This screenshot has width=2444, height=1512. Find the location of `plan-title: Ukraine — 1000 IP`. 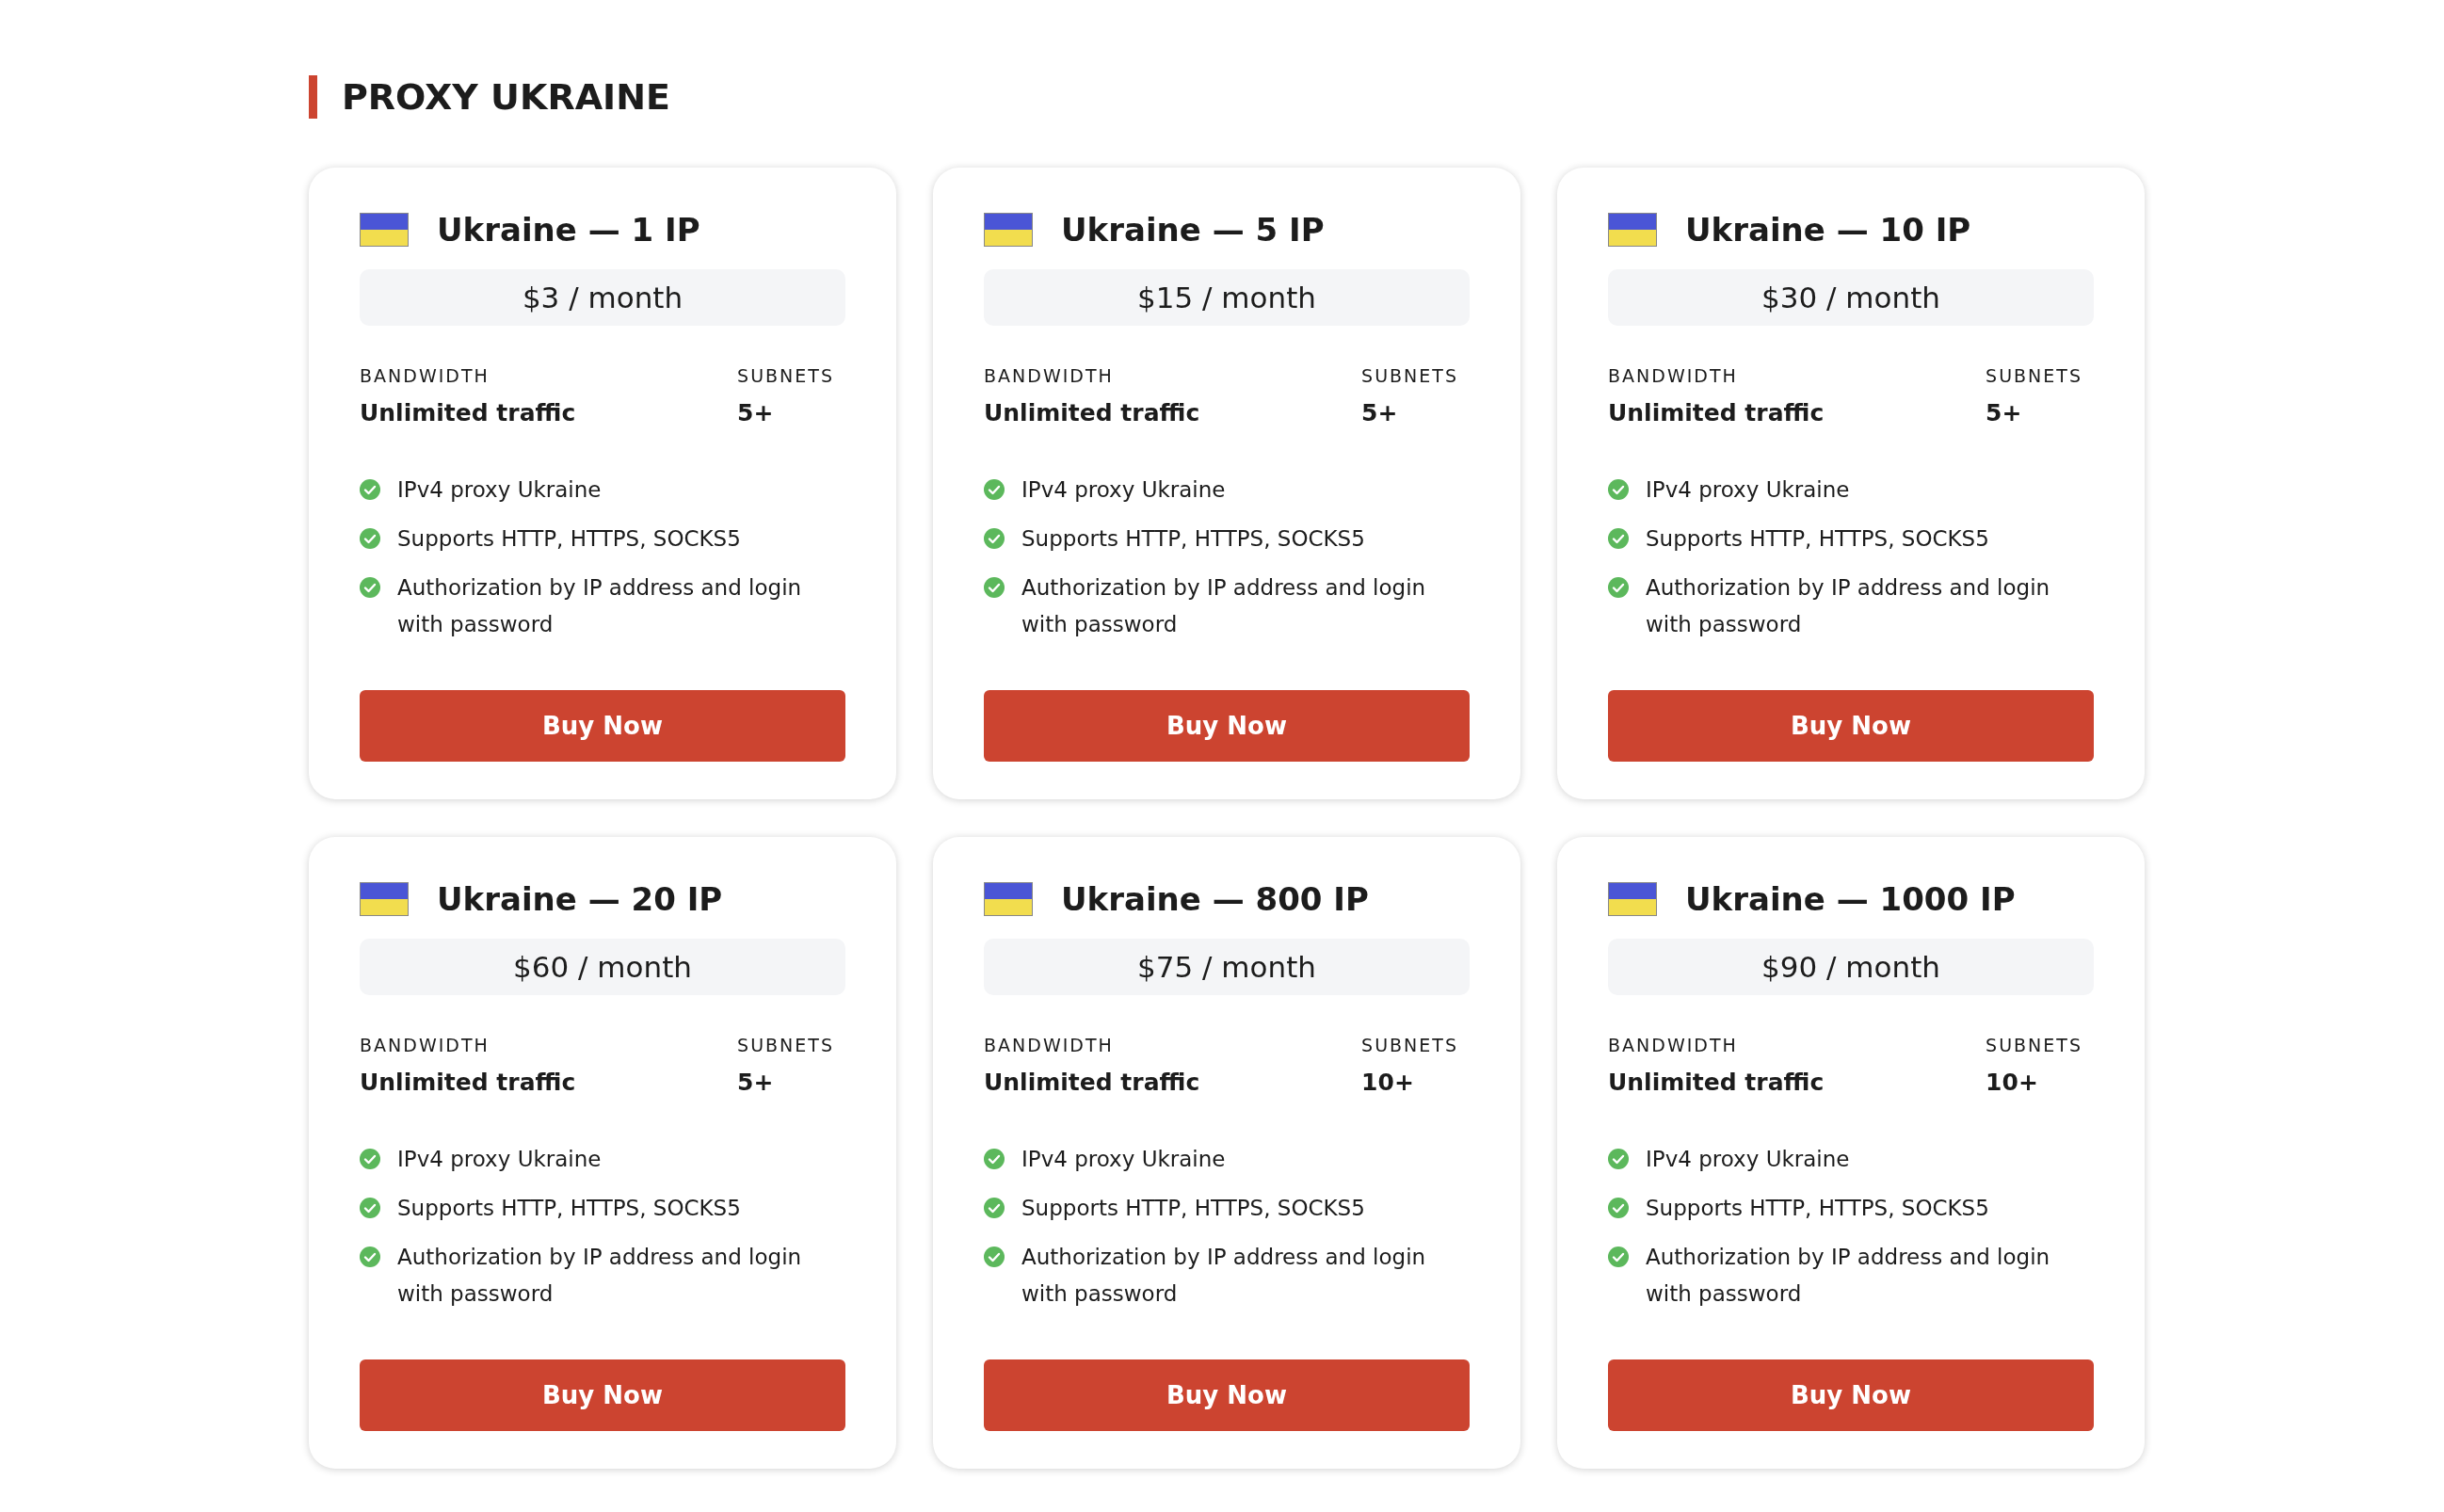

plan-title: Ukraine — 1000 IP is located at coordinates (1850, 899).